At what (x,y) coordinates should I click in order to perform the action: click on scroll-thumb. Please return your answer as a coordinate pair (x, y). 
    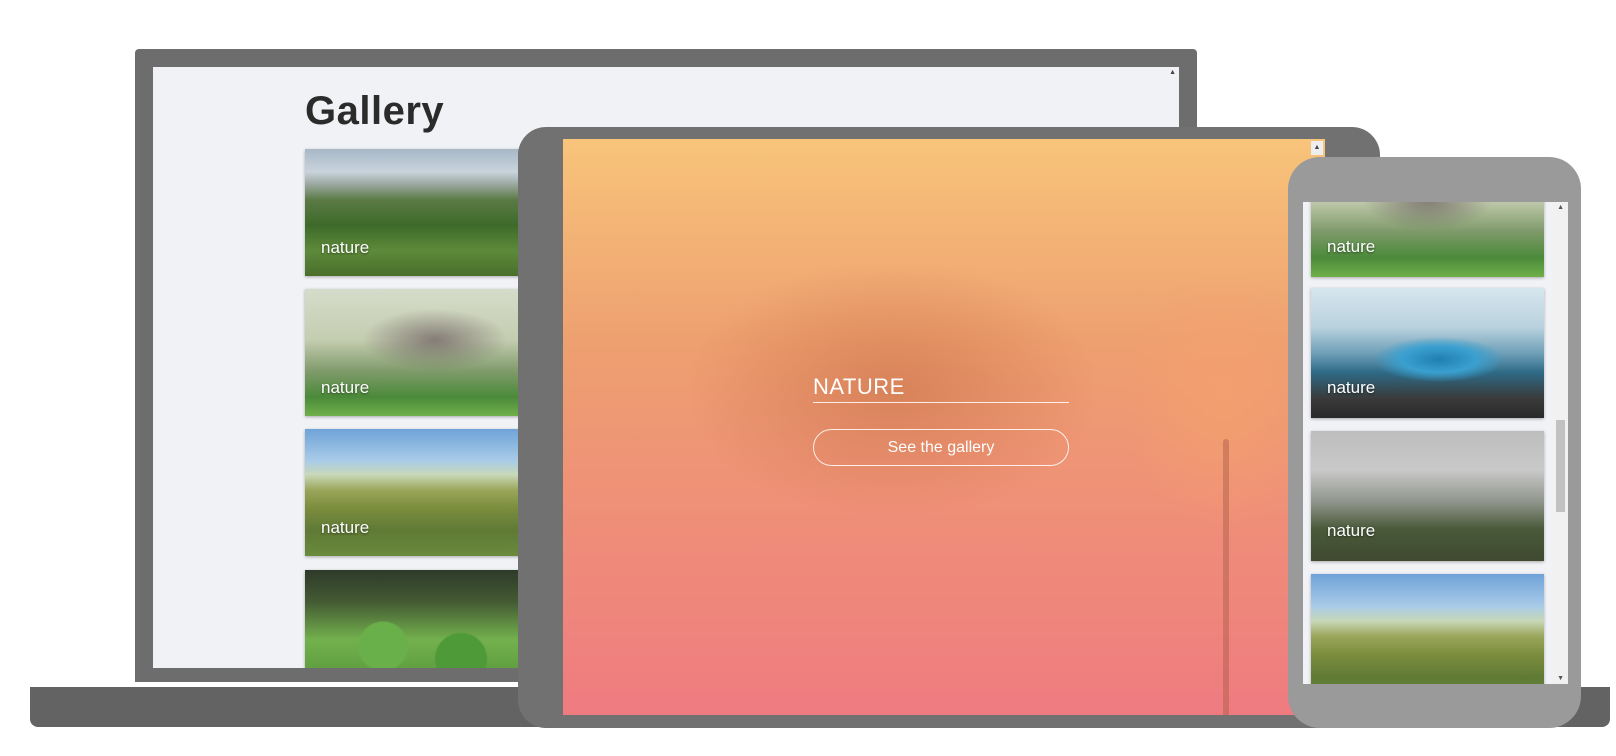
    Looking at the image, I should click on (1560, 466).